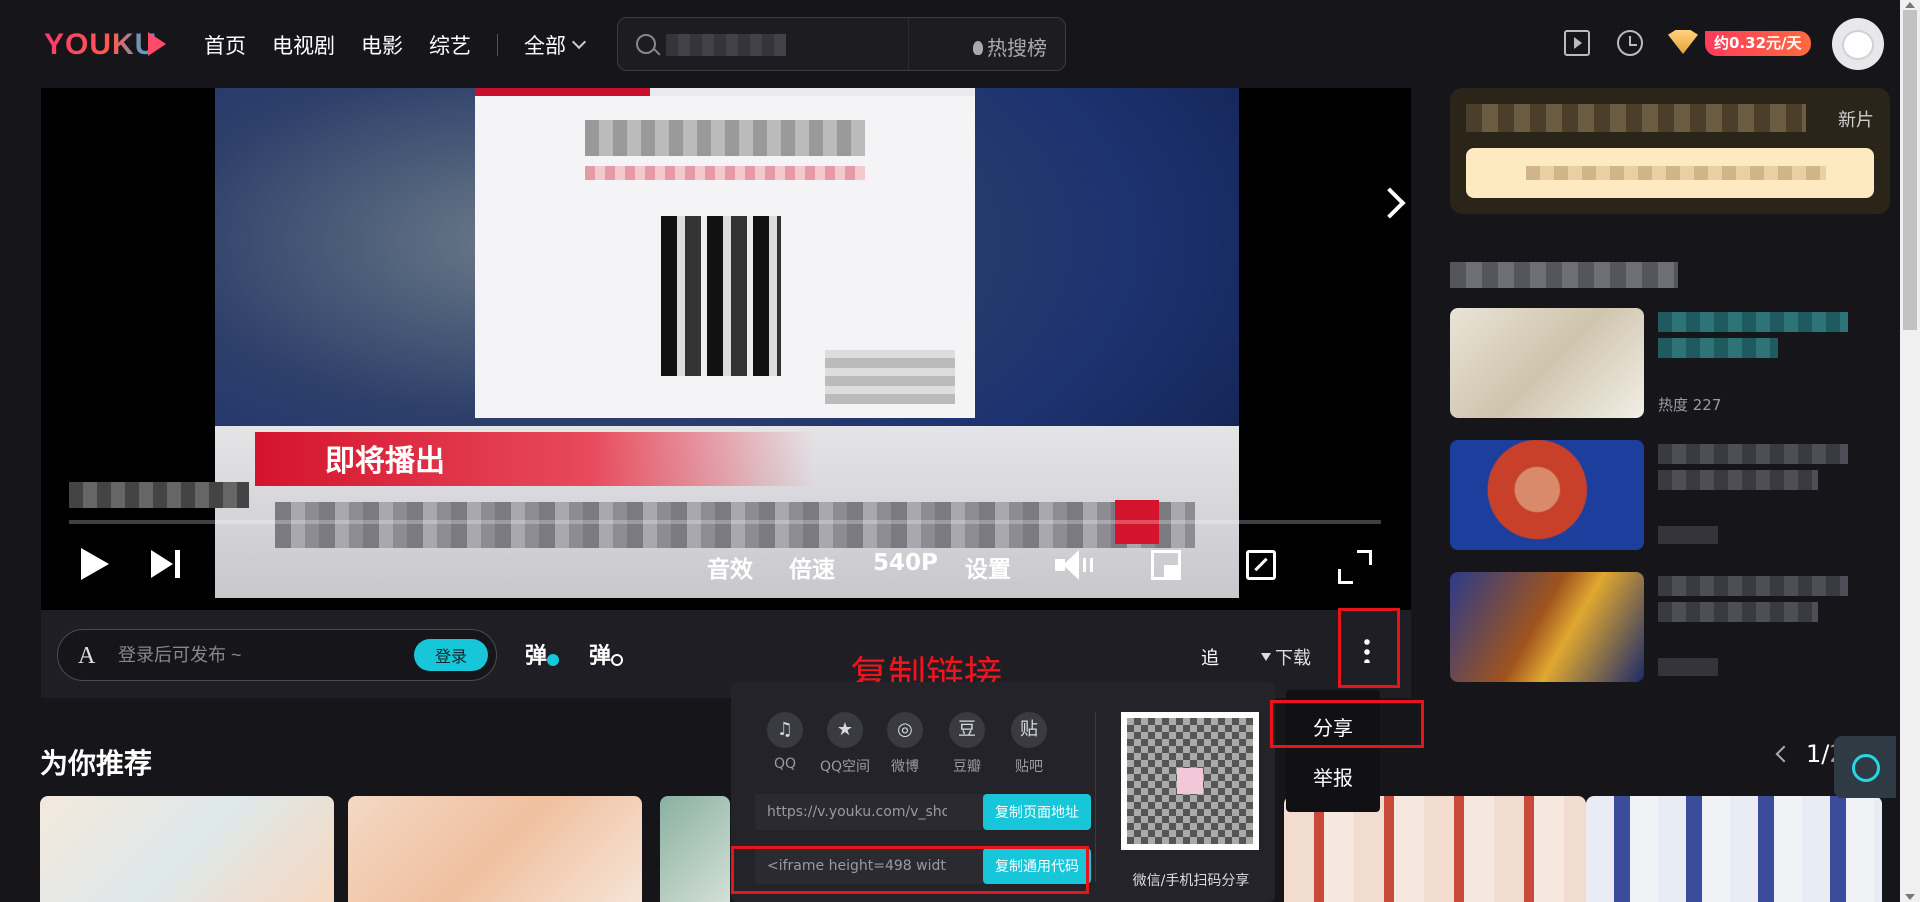 Image resolution: width=1920 pixels, height=902 pixels. I want to click on quality-button: 540P, so click(905, 563).